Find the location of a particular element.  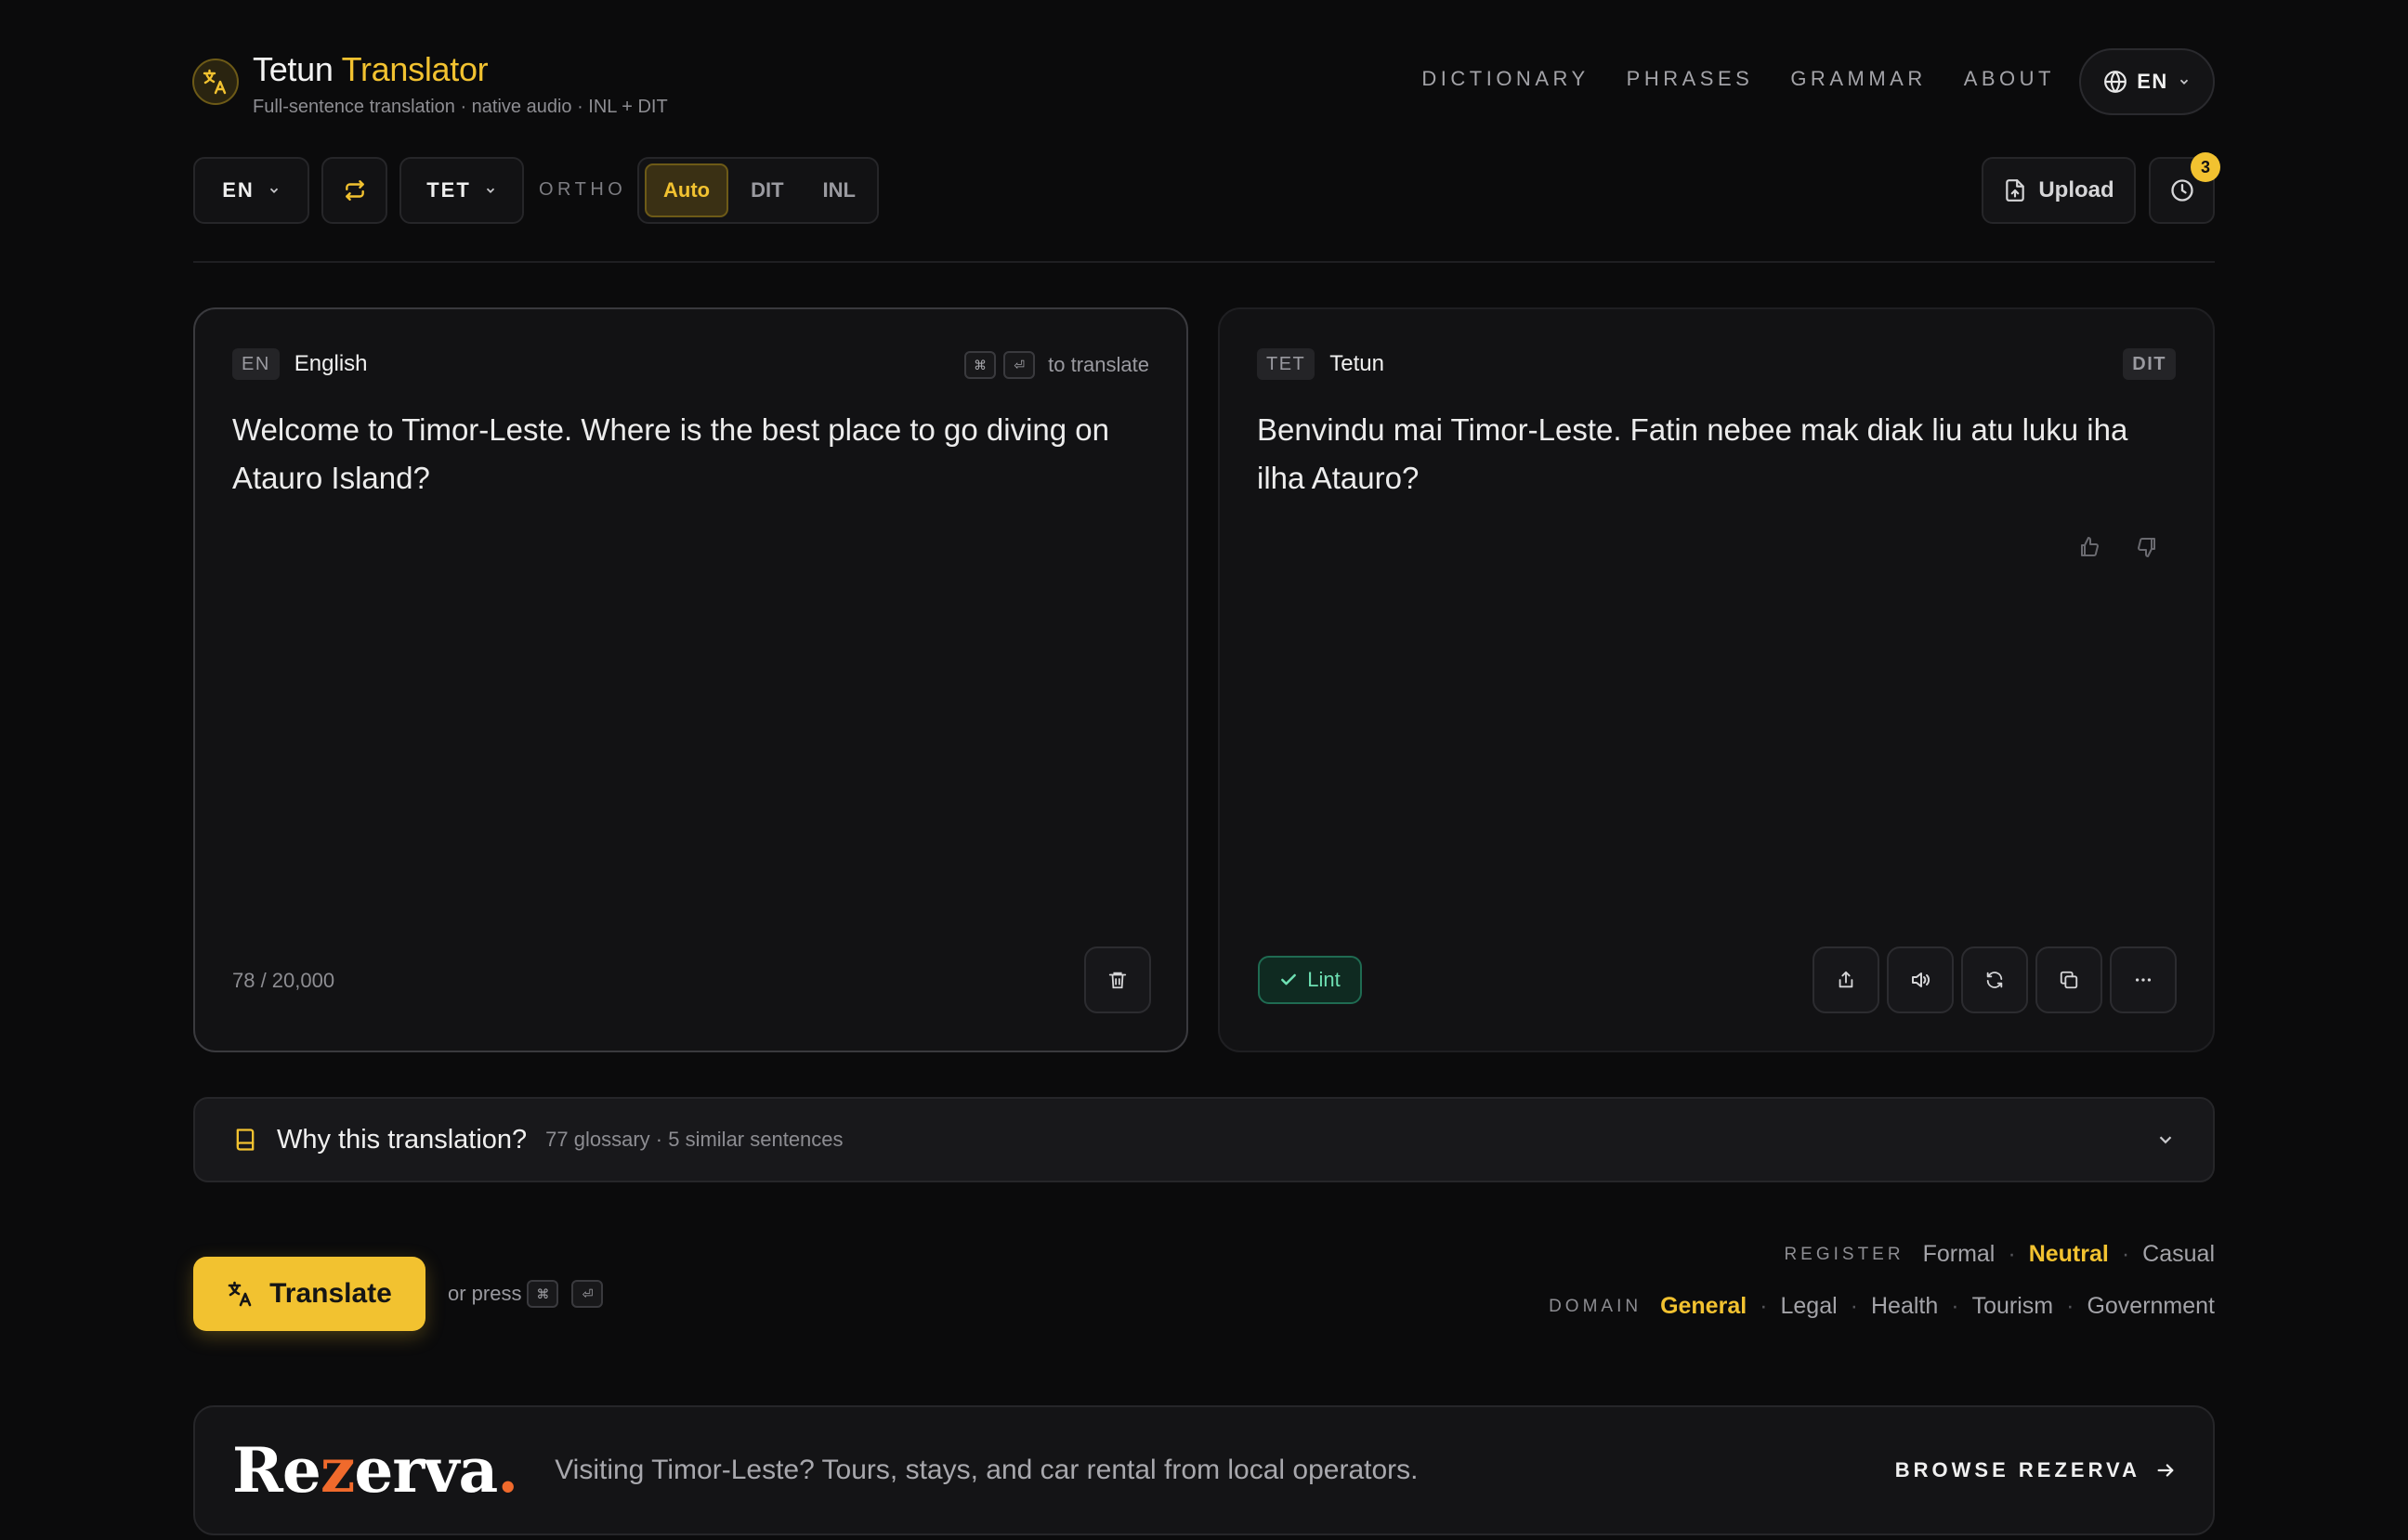

share-icon is located at coordinates (1846, 980).